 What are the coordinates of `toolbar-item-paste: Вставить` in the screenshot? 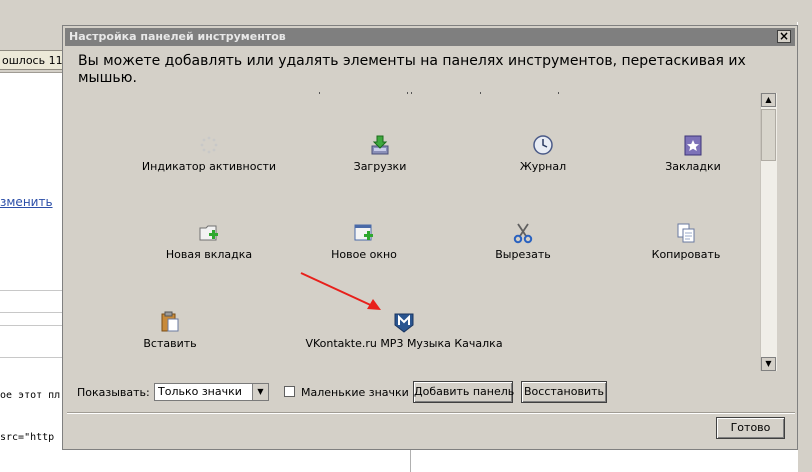 It's located at (170, 330).